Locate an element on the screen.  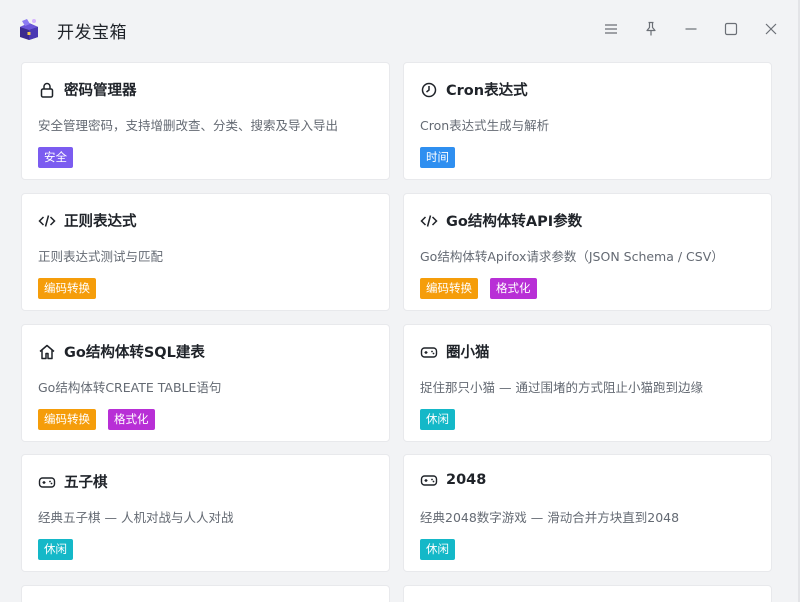
tool-card-regex: 正则表达式 正则表达式测试与匹配 编码转换 is located at coordinates (205, 252).